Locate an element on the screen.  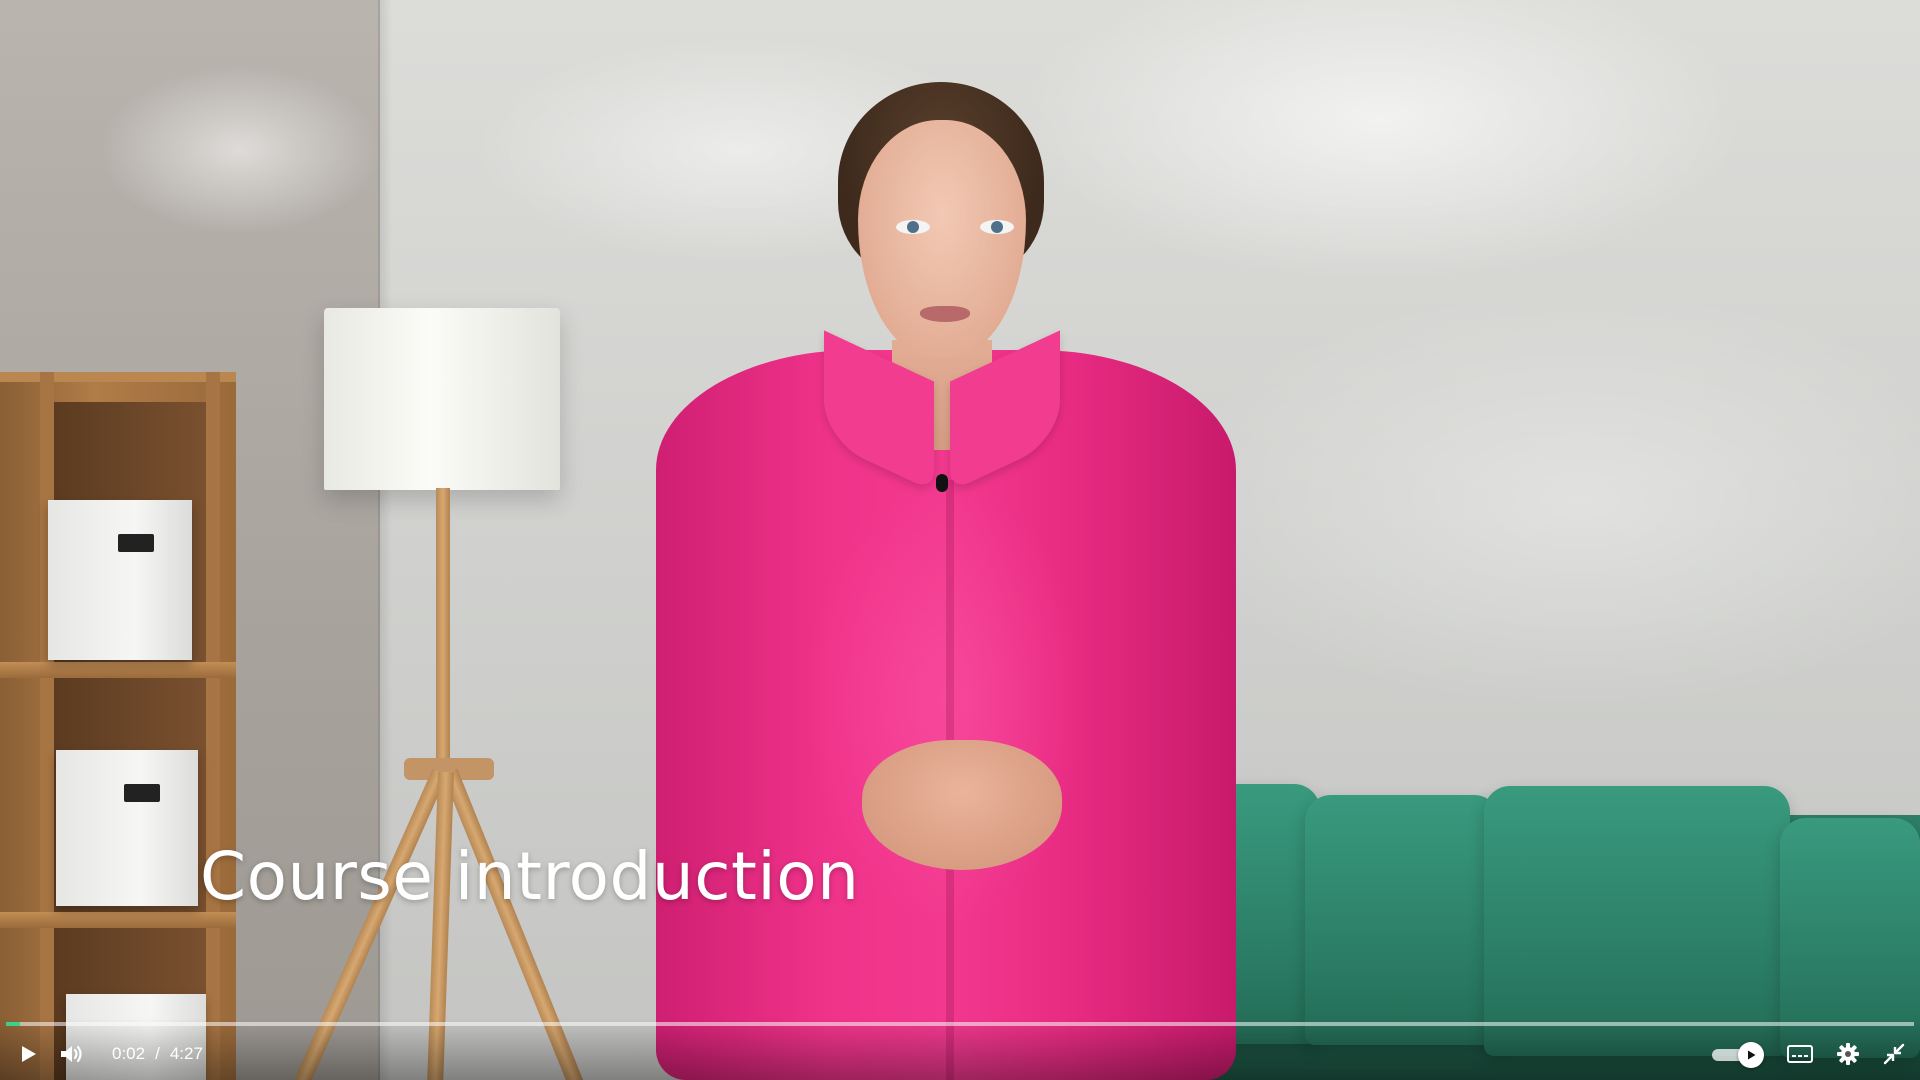
volume-button is located at coordinates (72, 1054).